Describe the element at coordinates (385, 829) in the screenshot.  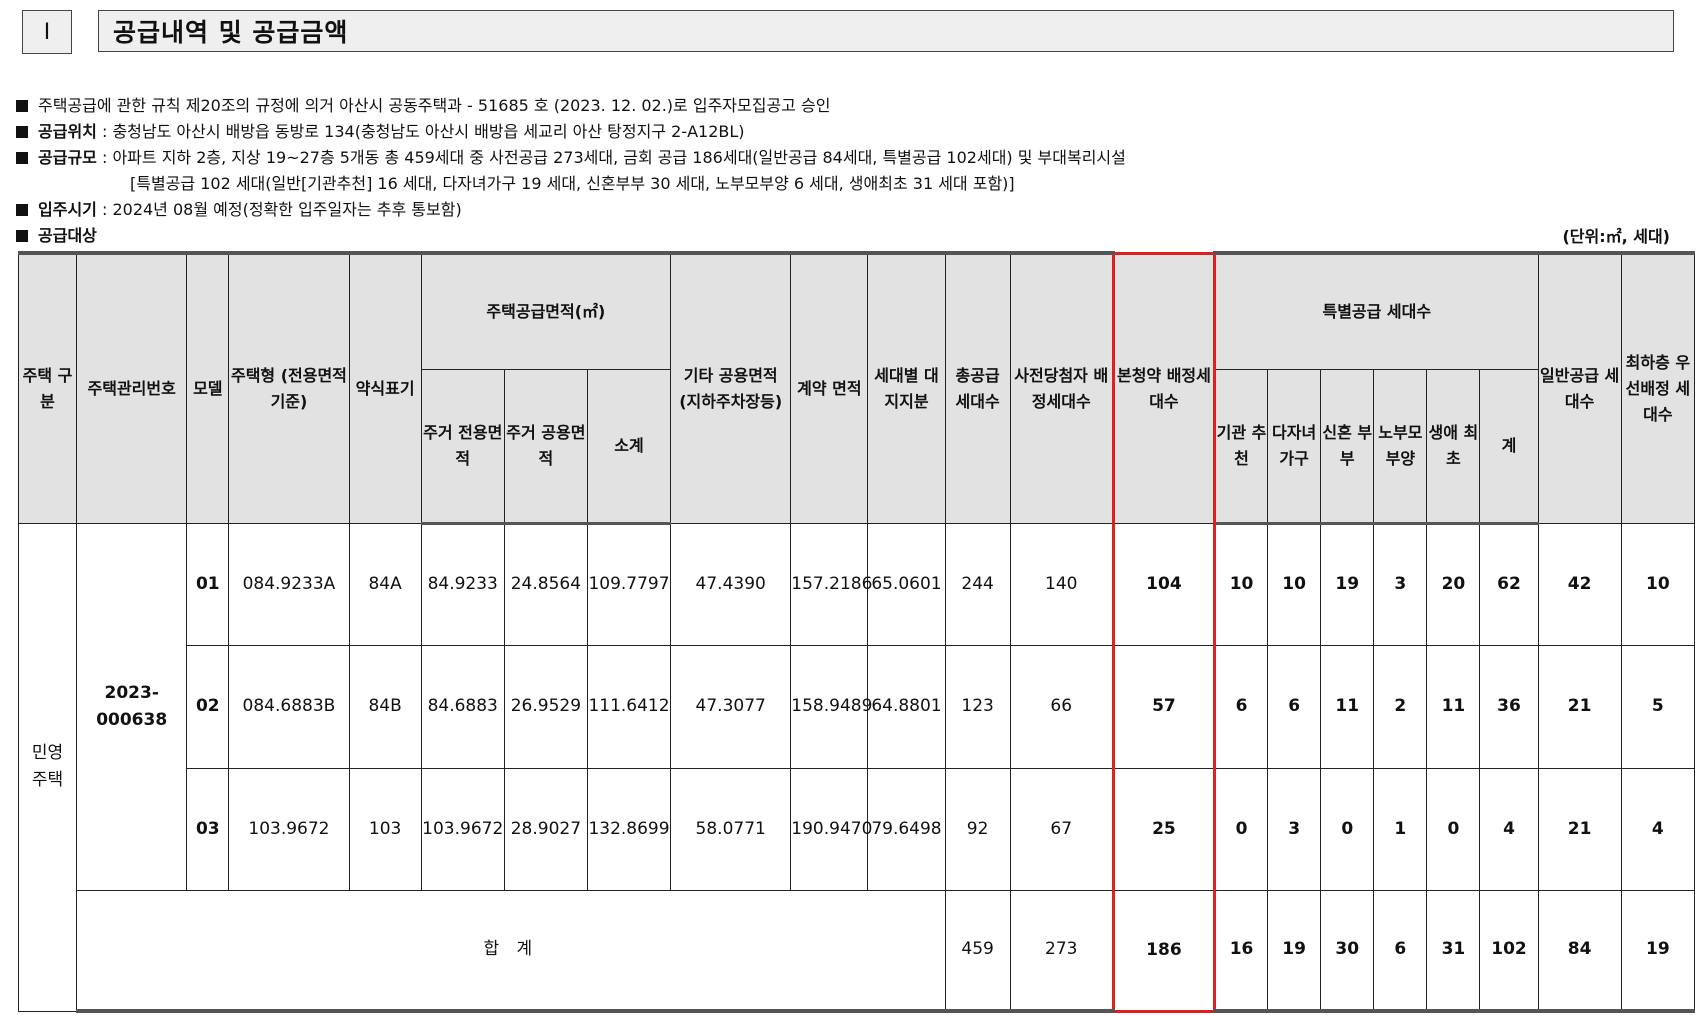
I see `cell-short-label: 103` at that location.